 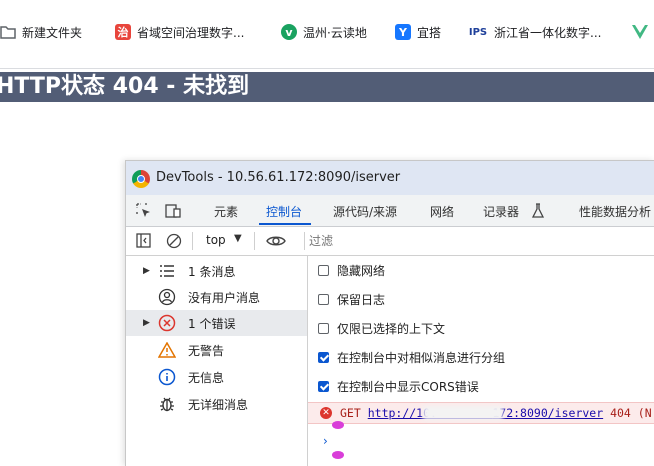 I want to click on tab-performance-insights: 性能数据分析, so click(x=615, y=211).